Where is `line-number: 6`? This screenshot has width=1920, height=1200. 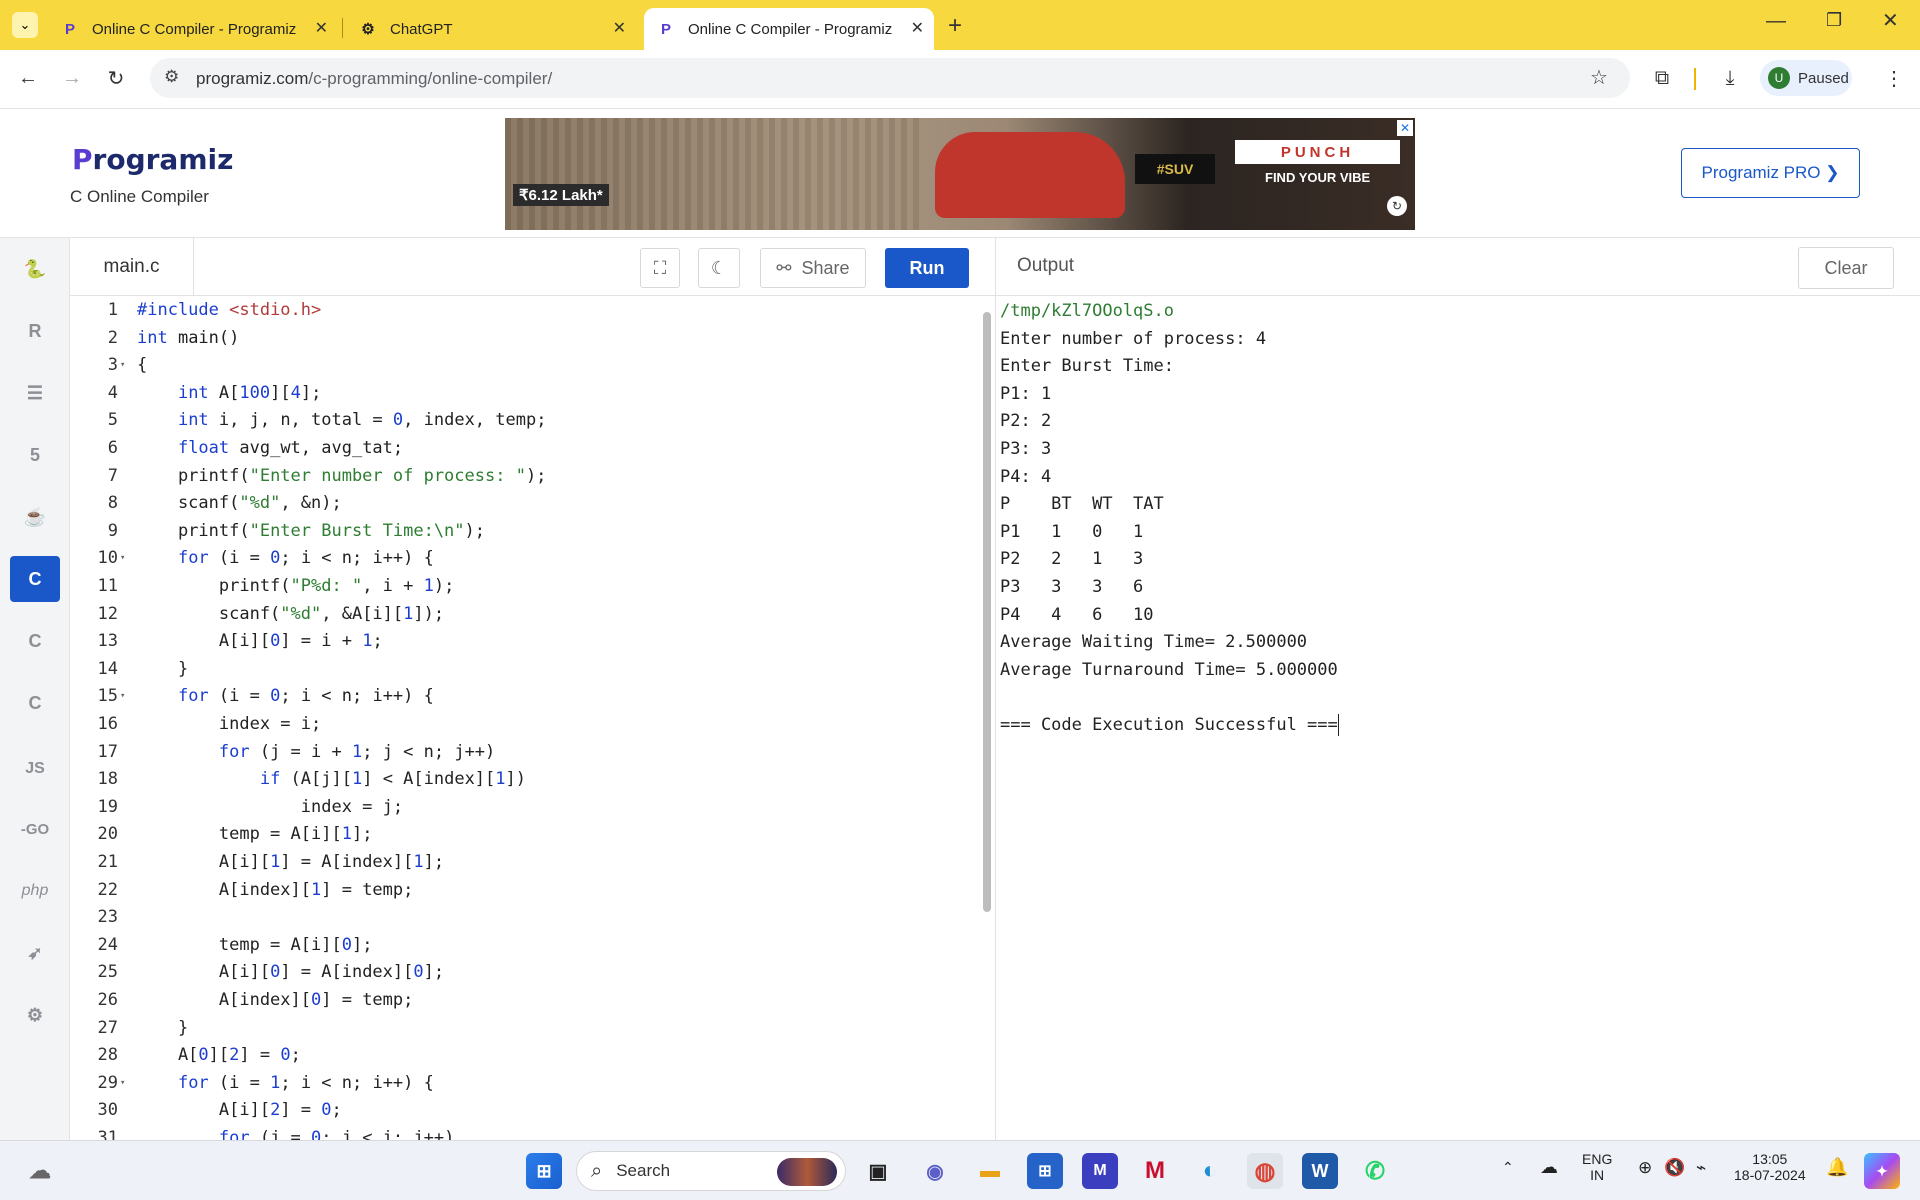 line-number: 6 is located at coordinates (112, 448).